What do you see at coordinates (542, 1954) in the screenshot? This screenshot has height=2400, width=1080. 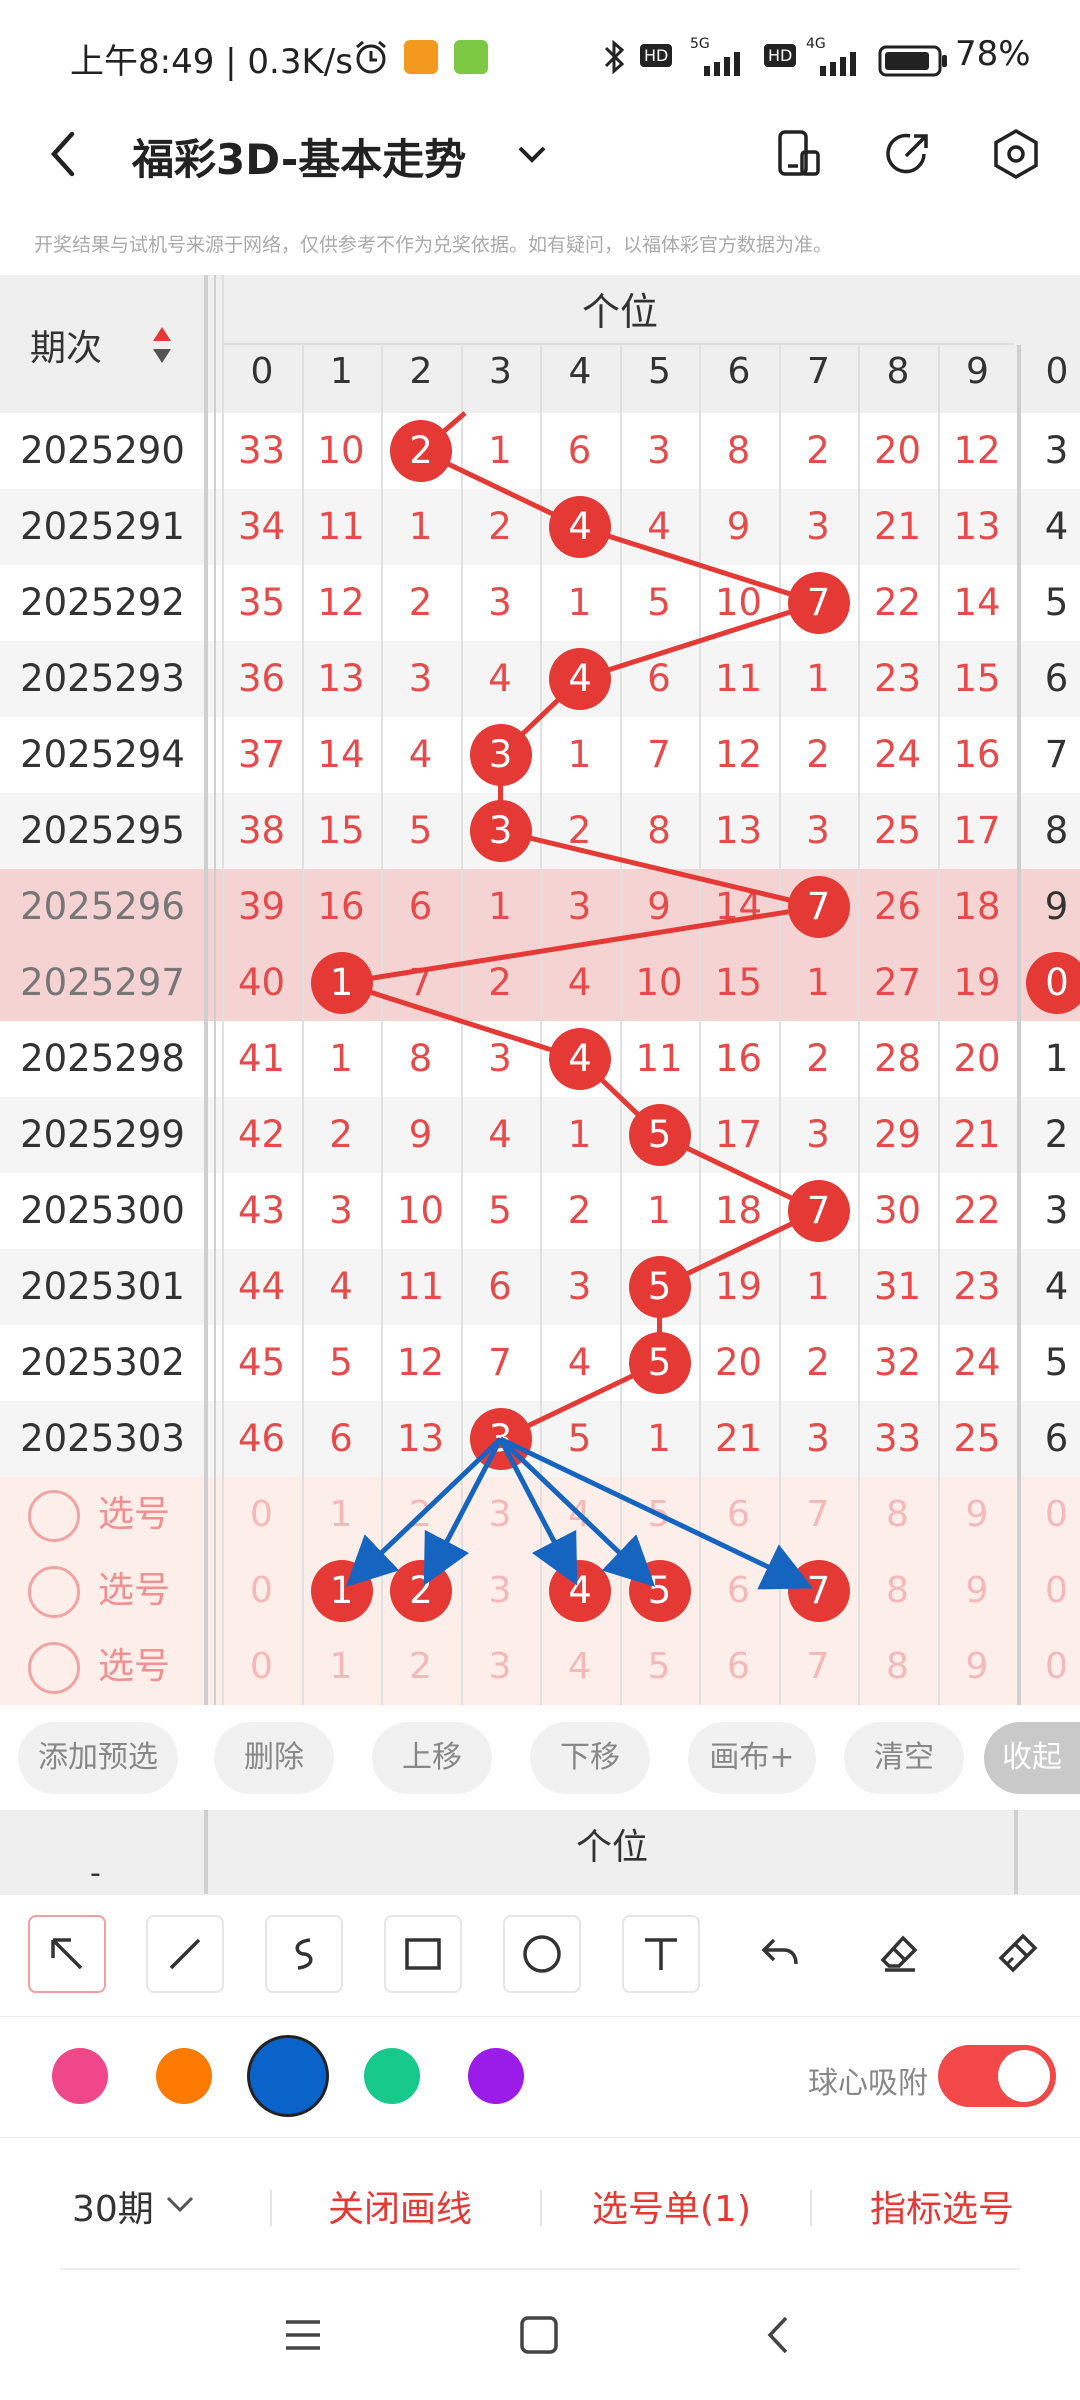 I see `circle-tool-icon` at bounding box center [542, 1954].